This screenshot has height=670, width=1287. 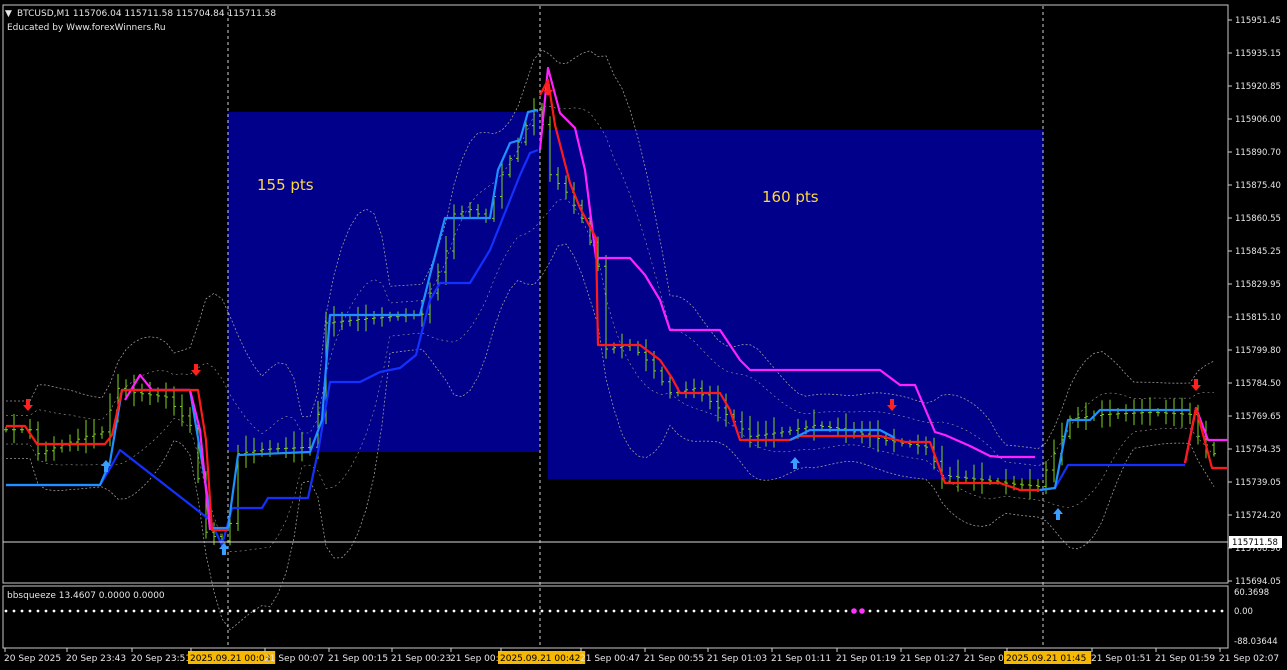 What do you see at coordinates (1255, 543) in the screenshot?
I see `current-price-value: 115711.58` at bounding box center [1255, 543].